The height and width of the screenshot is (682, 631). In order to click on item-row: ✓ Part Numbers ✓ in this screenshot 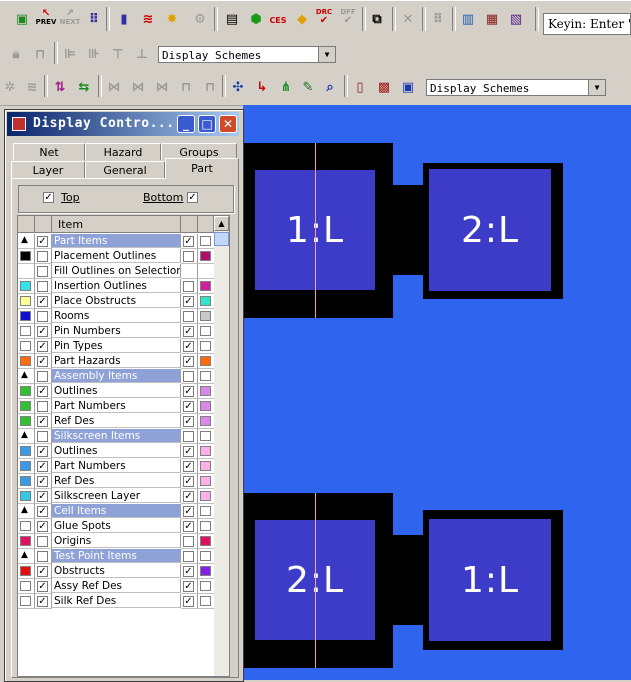, I will do `click(116, 466)`.